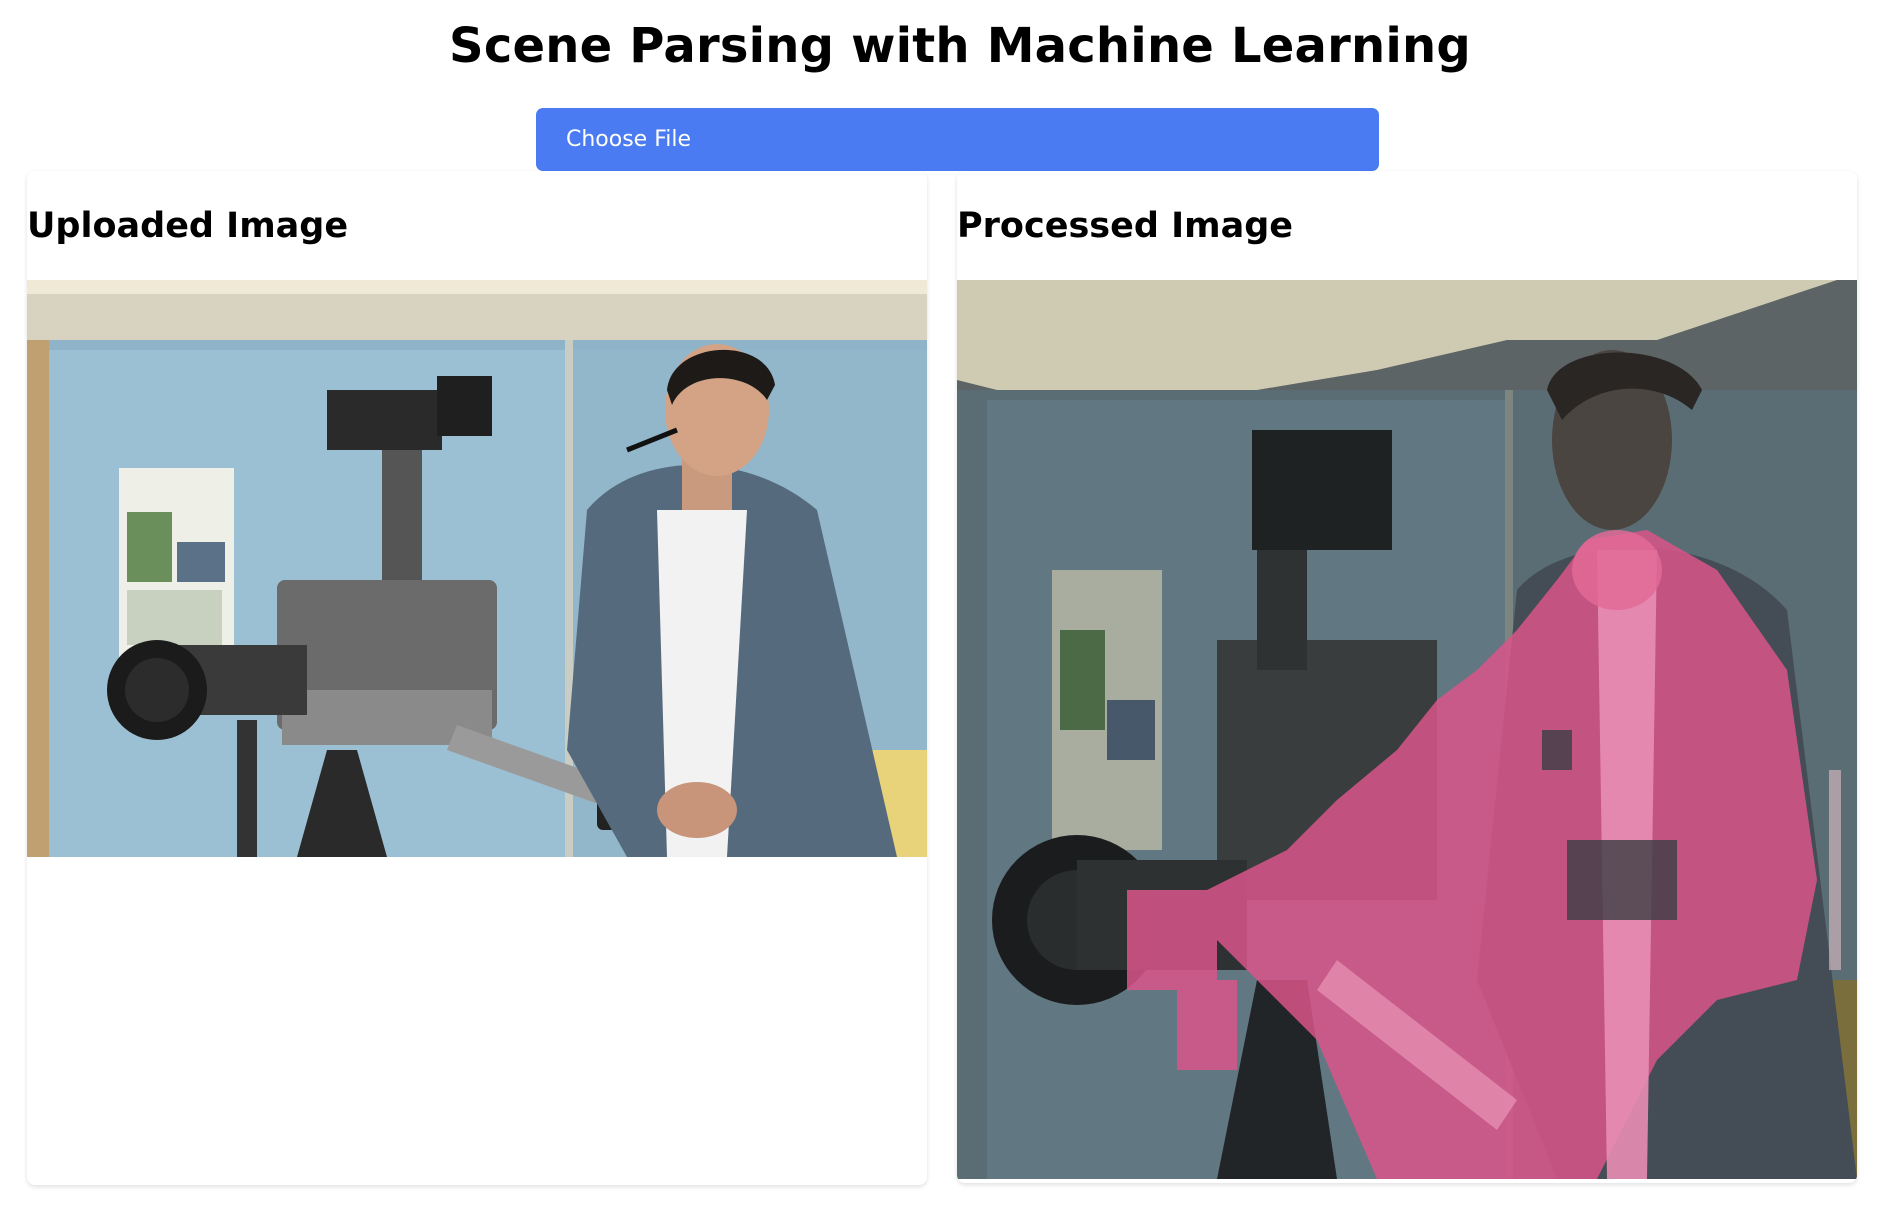 The image size is (1881, 1205). Describe the element at coordinates (957, 139) in the screenshot. I see `choose-file-button: Choose File` at that location.